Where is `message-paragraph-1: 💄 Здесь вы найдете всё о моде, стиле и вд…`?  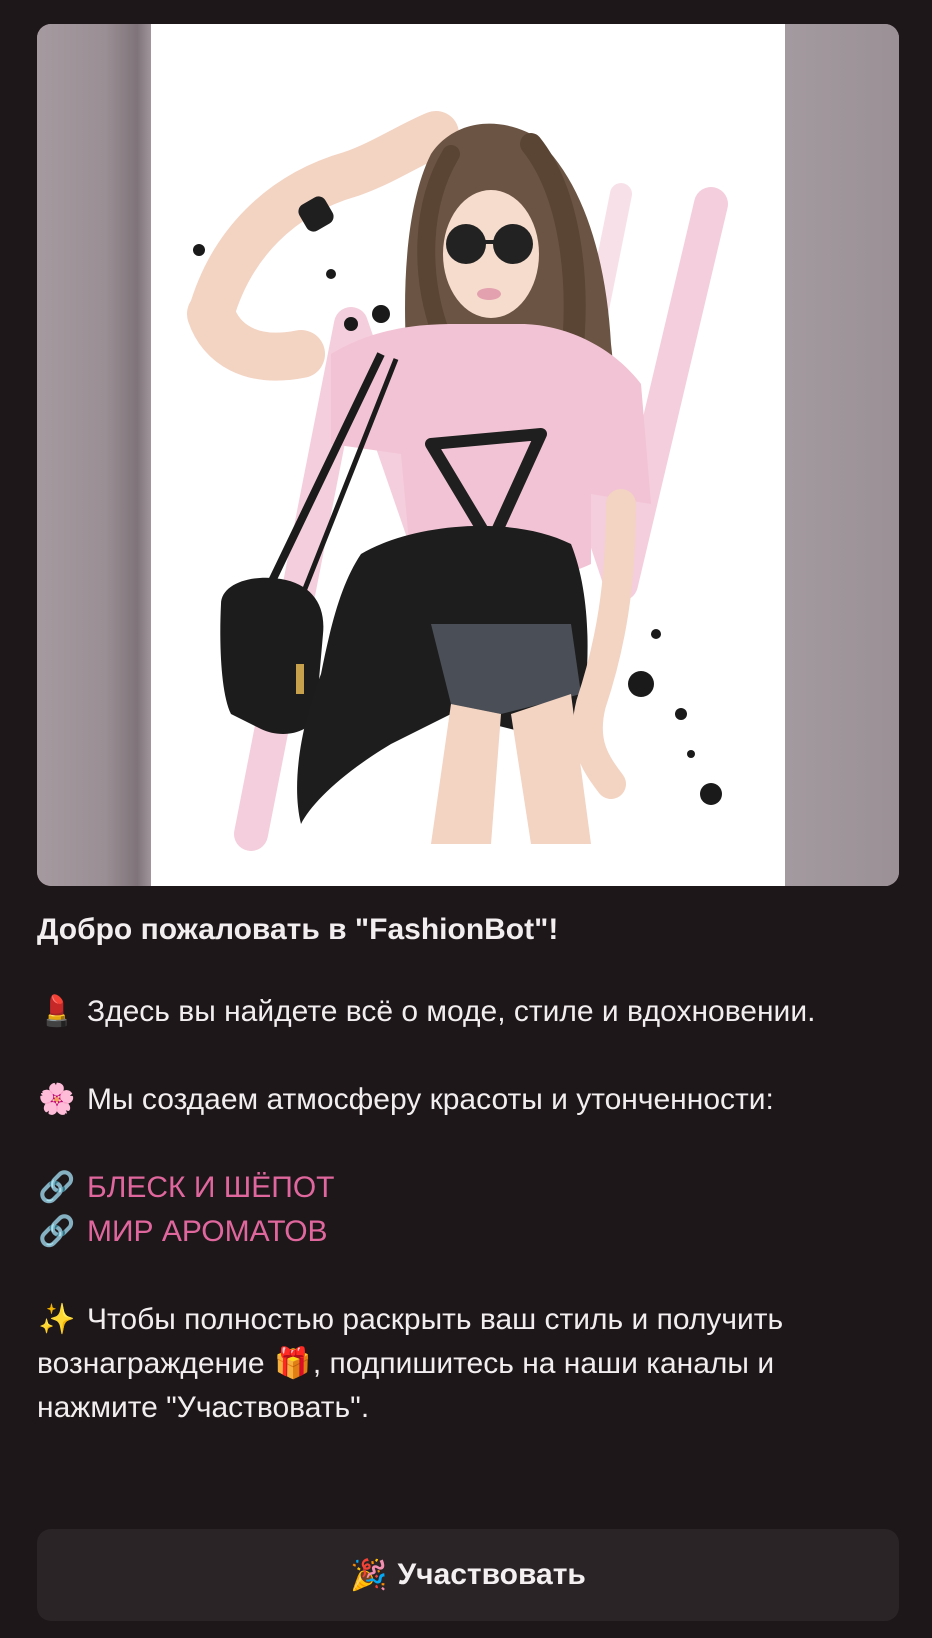
message-paragraph-1: 💄 Здесь вы найдете всё о моде, стиле и вд… is located at coordinates (463, 1012).